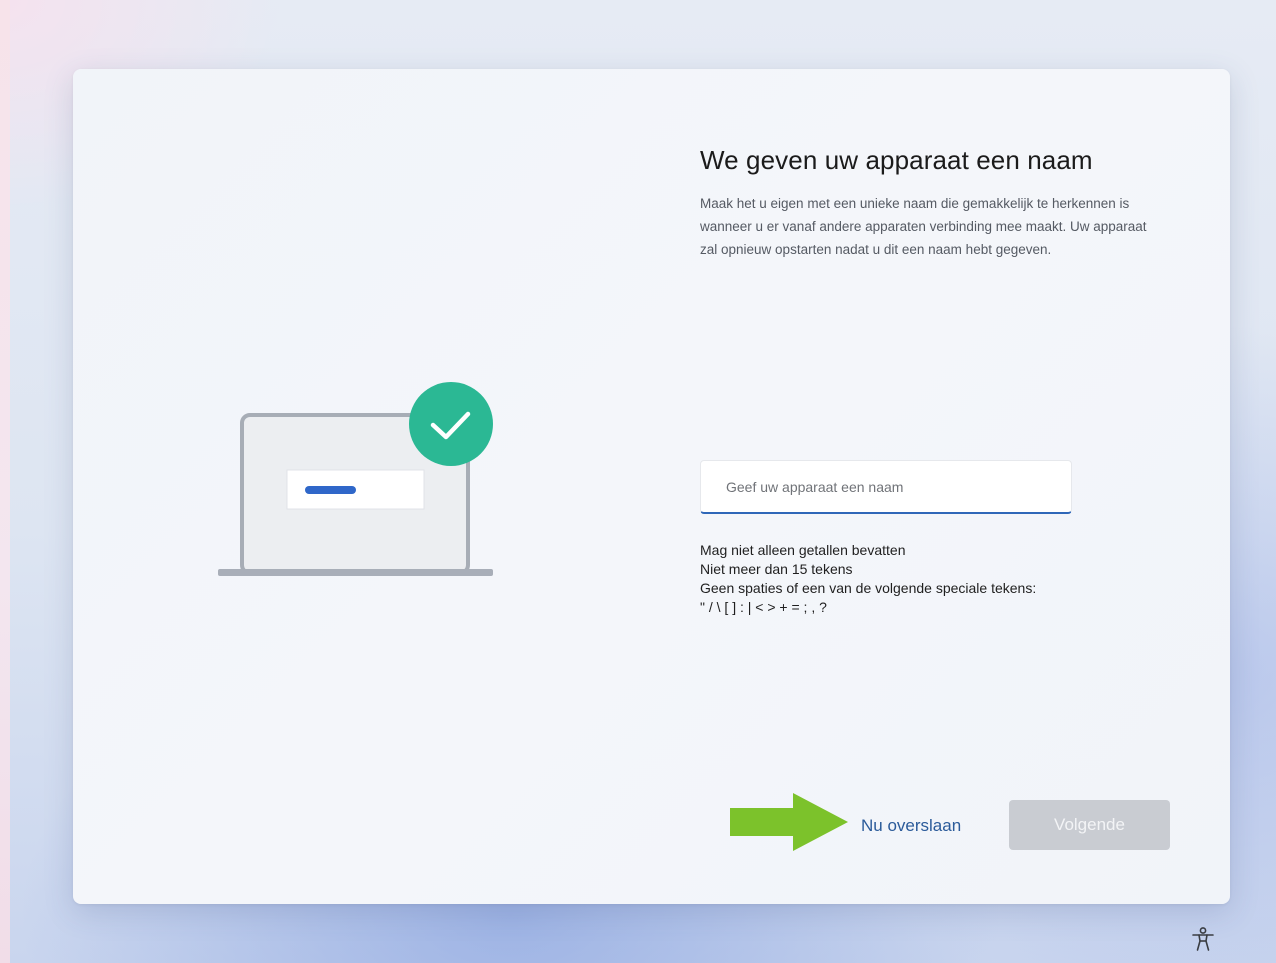 This screenshot has width=1276, height=963. Describe the element at coordinates (911, 826) in the screenshot. I see `skip-button: Nu overslaan` at that location.